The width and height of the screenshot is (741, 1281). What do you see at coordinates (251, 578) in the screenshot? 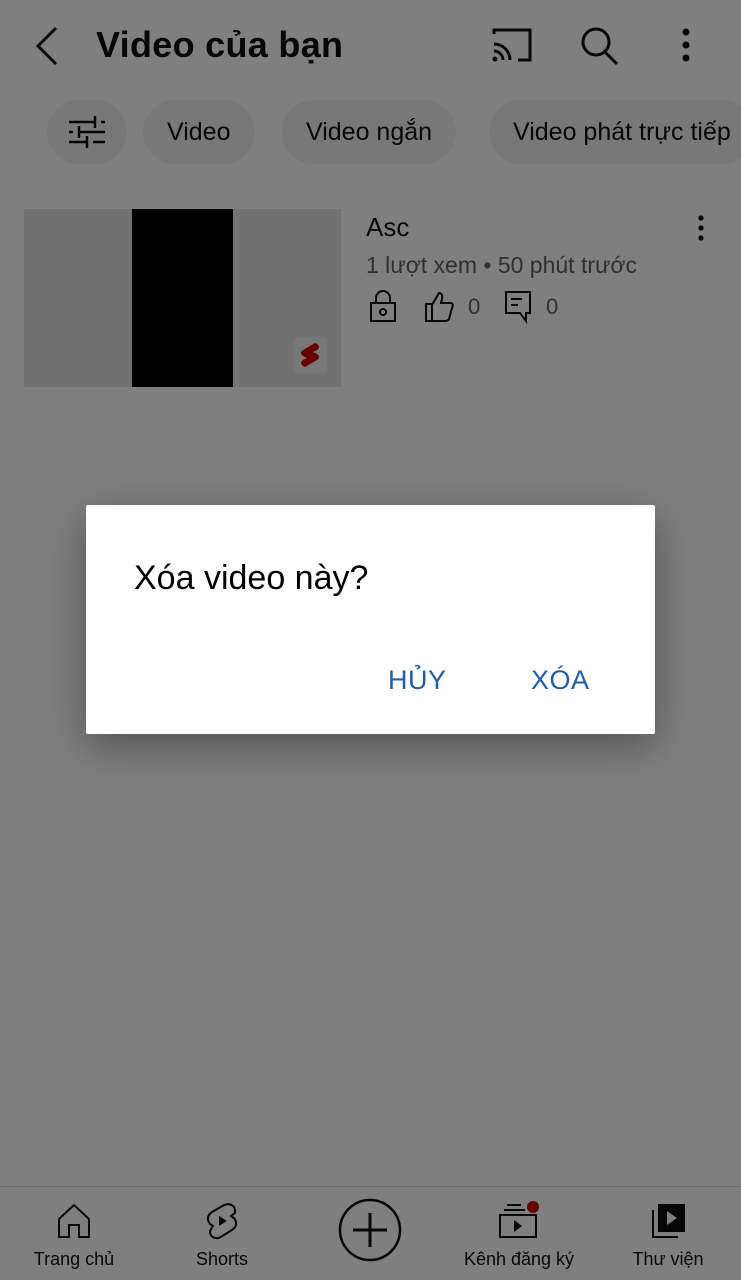
I see `dialog-title: Xóa video này?` at bounding box center [251, 578].